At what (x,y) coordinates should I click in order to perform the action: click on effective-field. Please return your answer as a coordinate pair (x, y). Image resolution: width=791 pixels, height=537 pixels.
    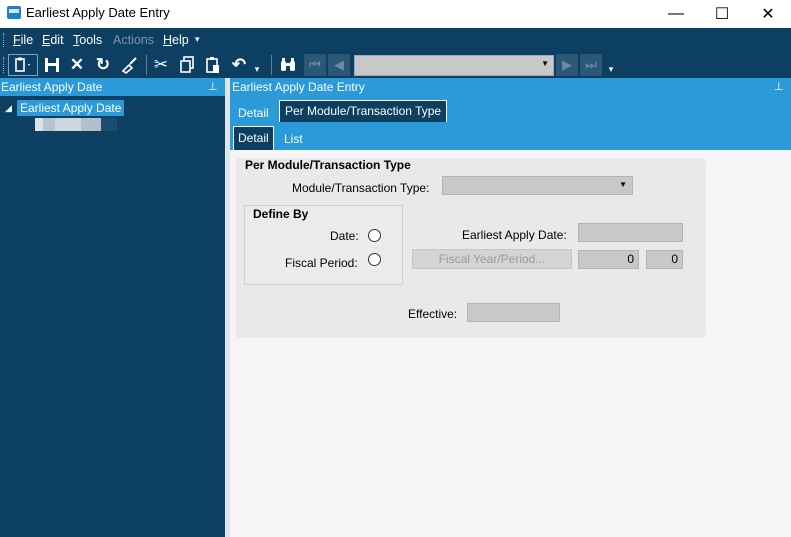
    Looking at the image, I should click on (513, 312).